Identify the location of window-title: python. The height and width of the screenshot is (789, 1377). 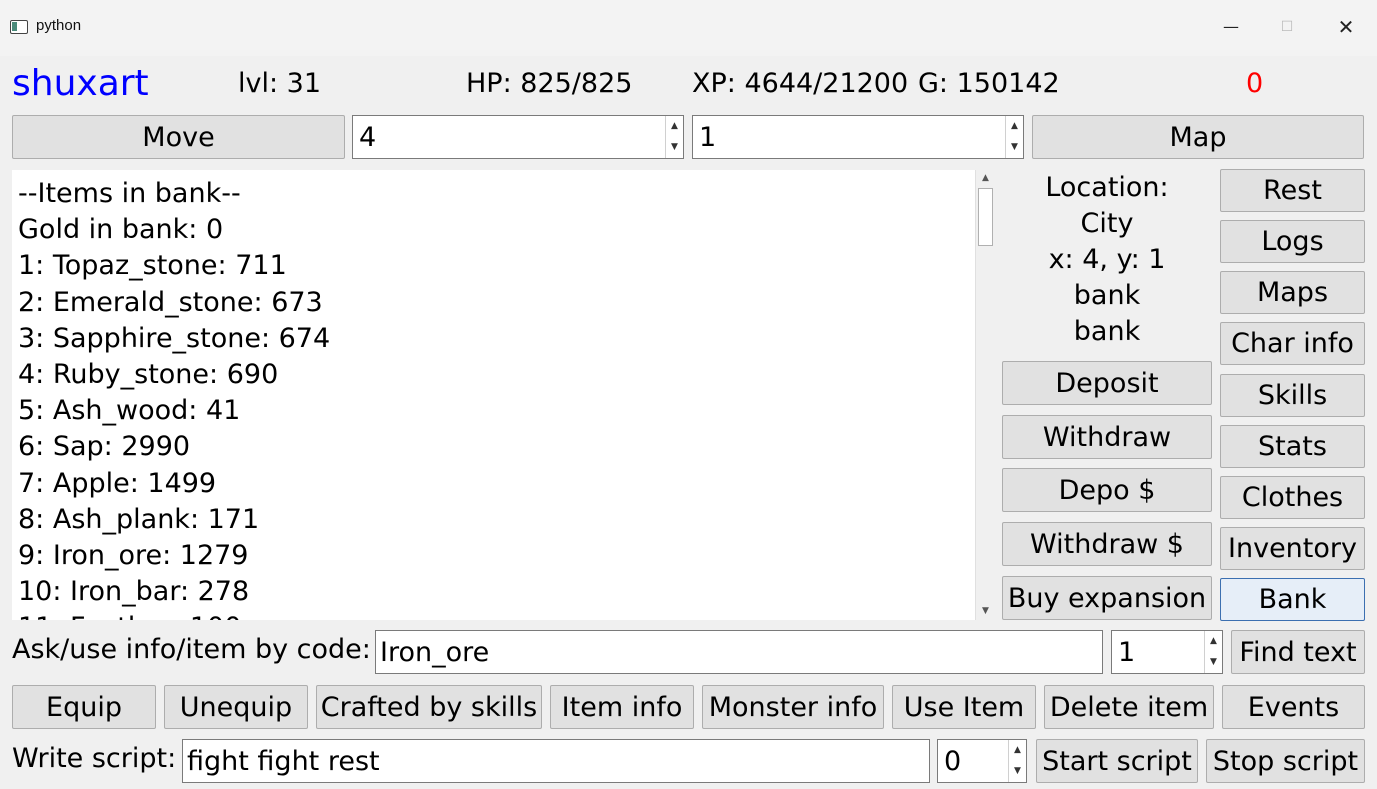
(59, 25).